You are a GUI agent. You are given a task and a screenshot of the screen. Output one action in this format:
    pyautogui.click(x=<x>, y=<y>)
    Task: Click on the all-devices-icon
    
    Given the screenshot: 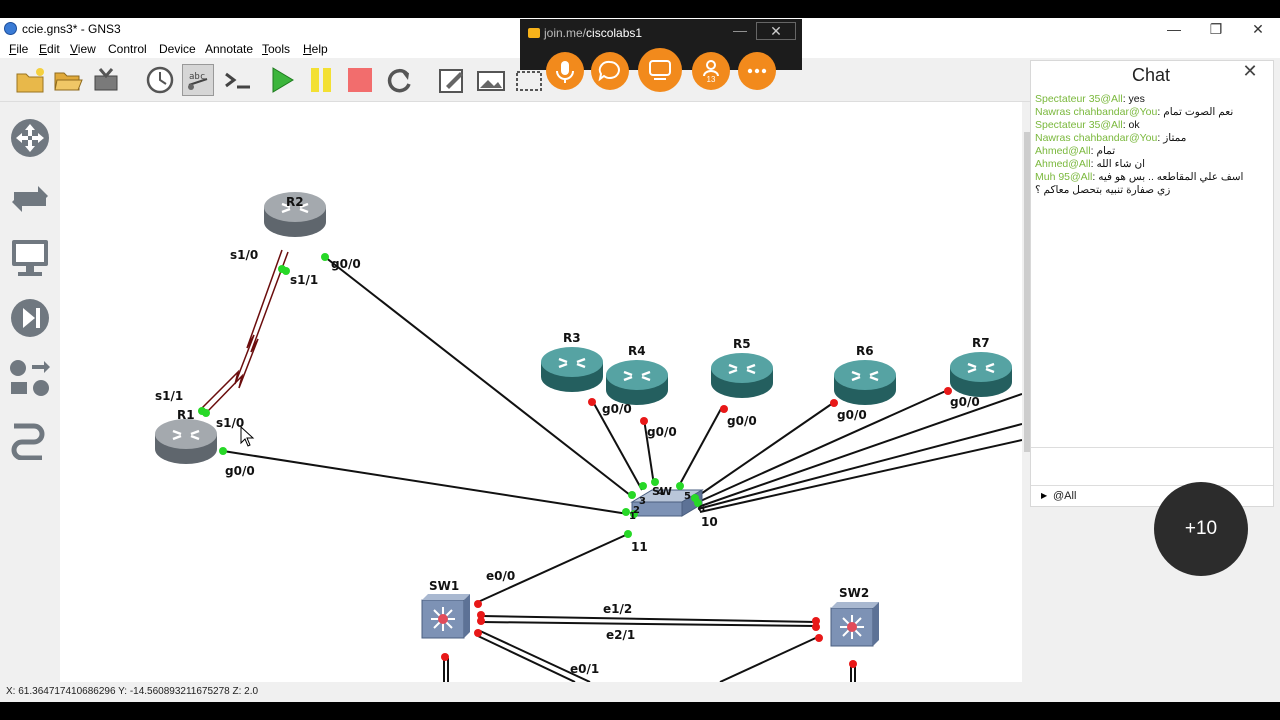 What is the action you would take?
    pyautogui.click(x=30, y=378)
    